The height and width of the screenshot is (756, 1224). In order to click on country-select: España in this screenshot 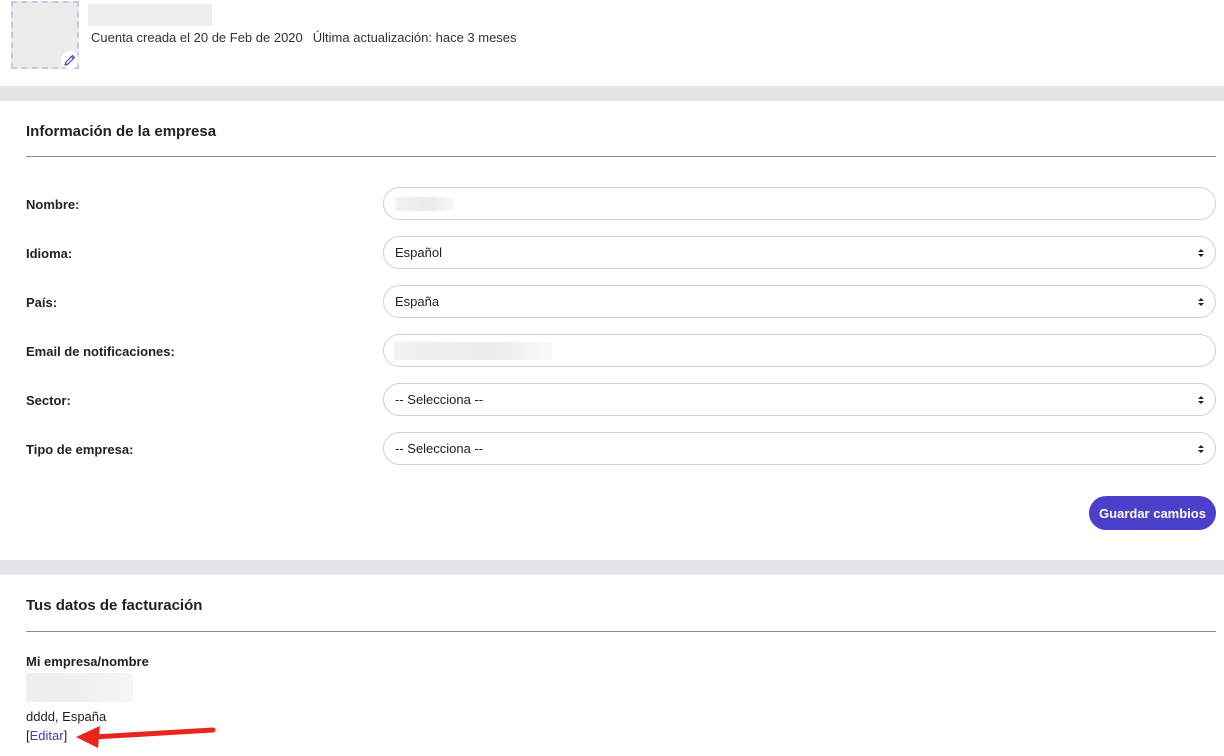, I will do `click(799, 301)`.